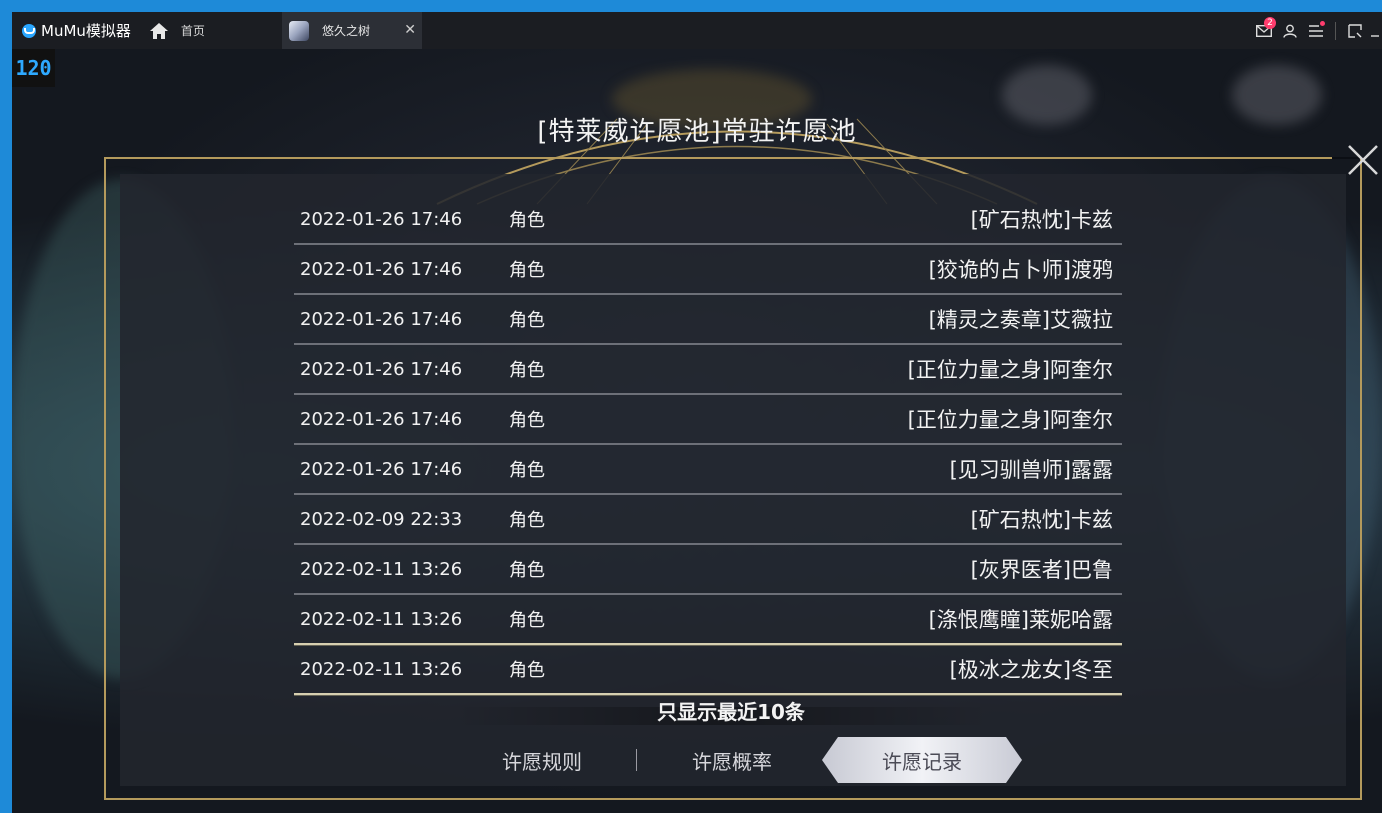 The image size is (1382, 813). What do you see at coordinates (159, 31) in the screenshot?
I see `home-icon` at bounding box center [159, 31].